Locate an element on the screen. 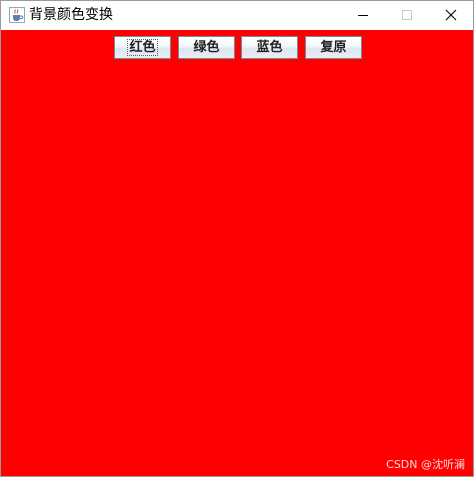  blue-button-label: 蓝色 is located at coordinates (269, 47).